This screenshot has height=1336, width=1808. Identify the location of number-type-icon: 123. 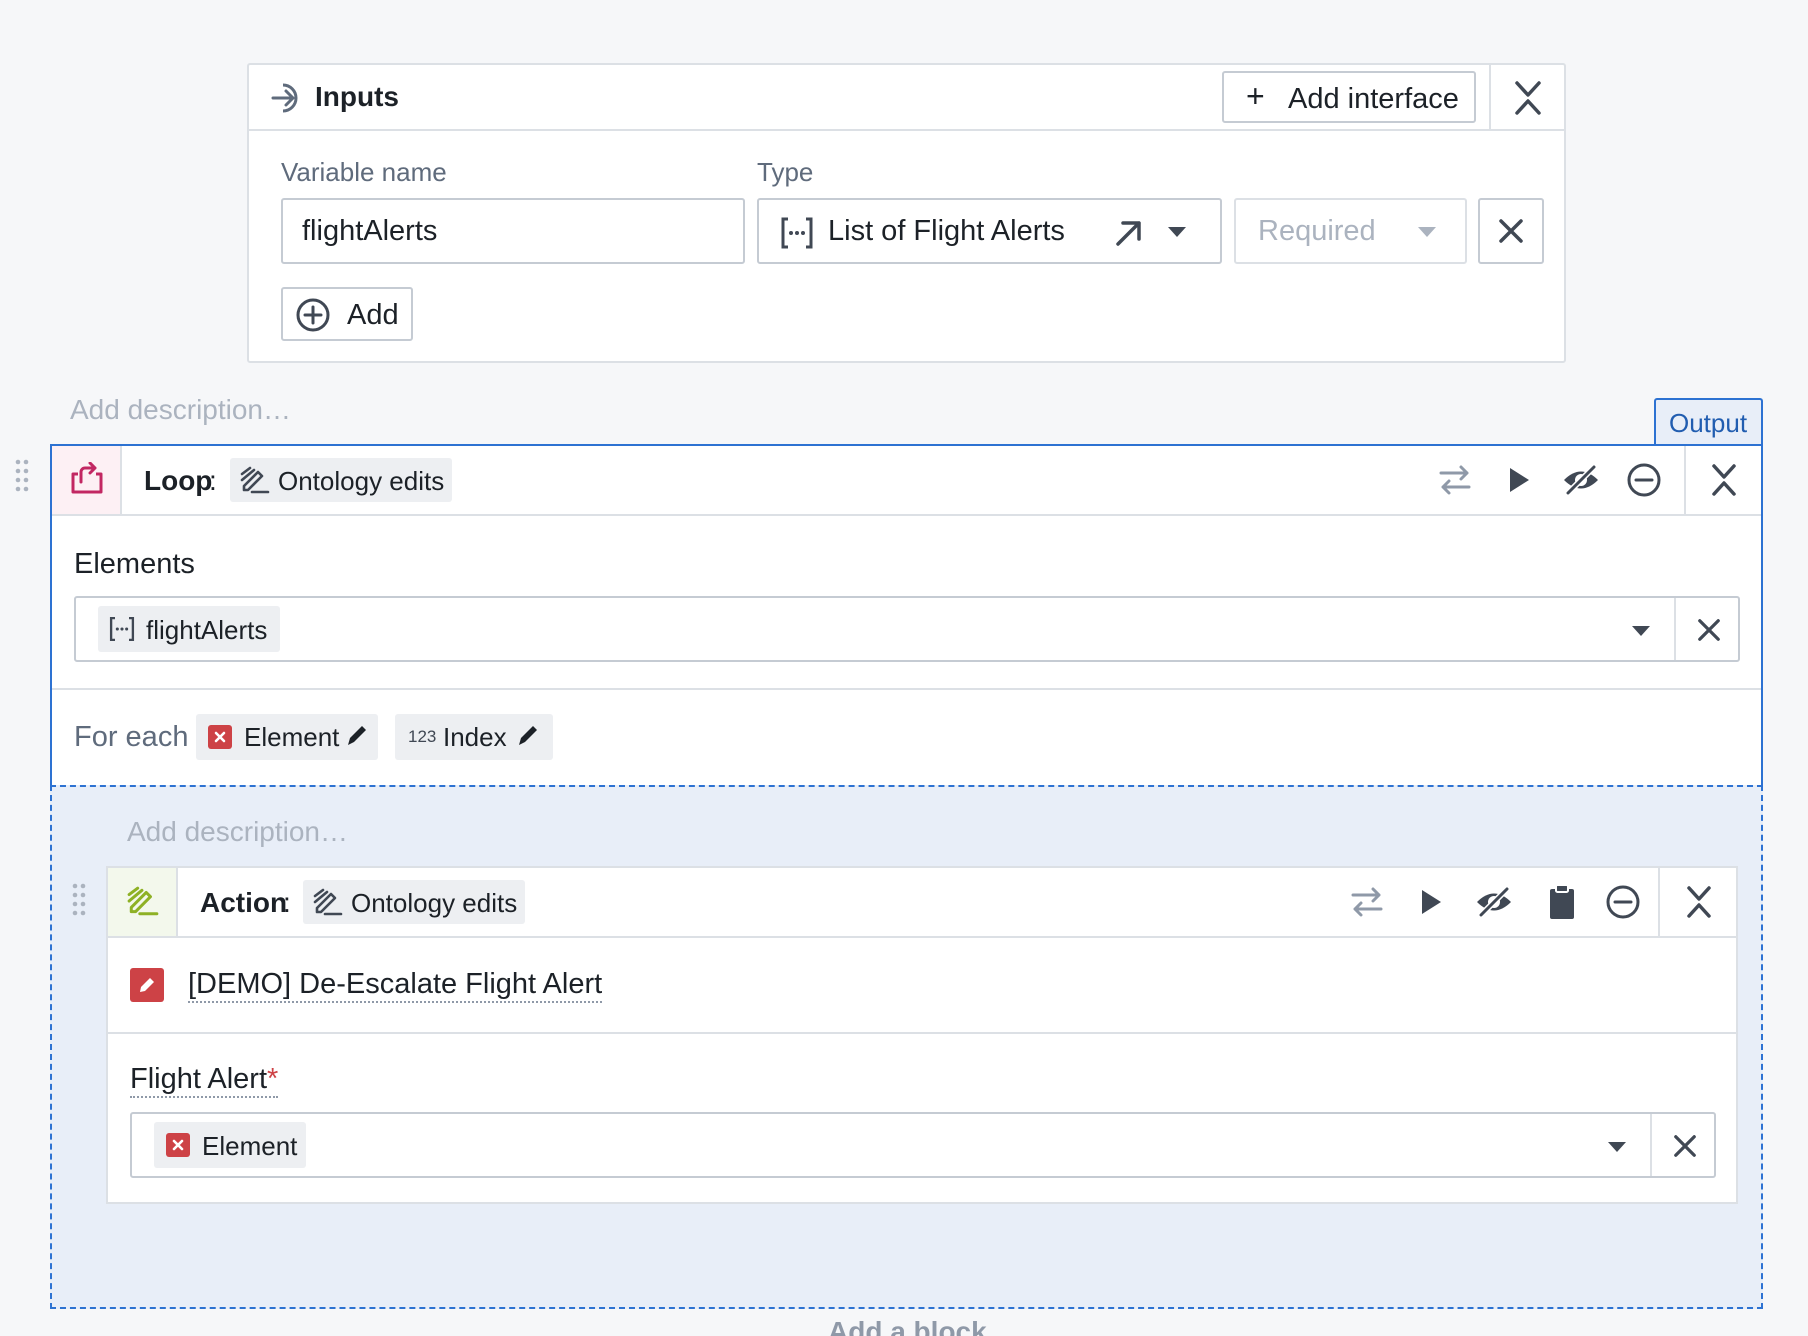
(422, 736).